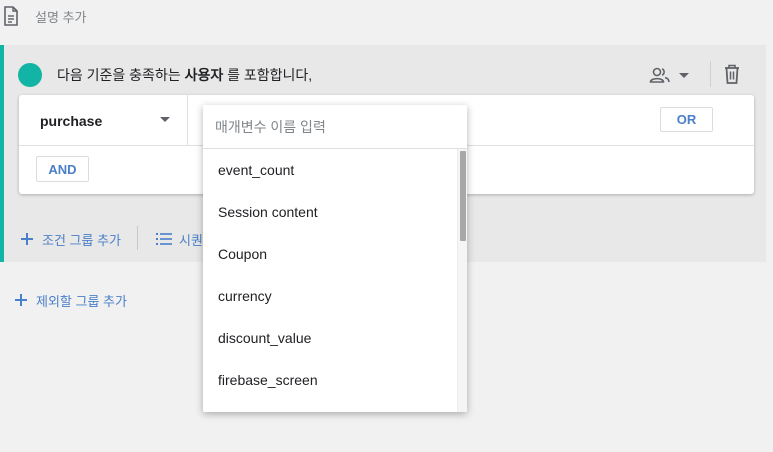 Image resolution: width=773 pixels, height=452 pixels. Describe the element at coordinates (686, 119) in the screenshot. I see `or-button: OR` at that location.